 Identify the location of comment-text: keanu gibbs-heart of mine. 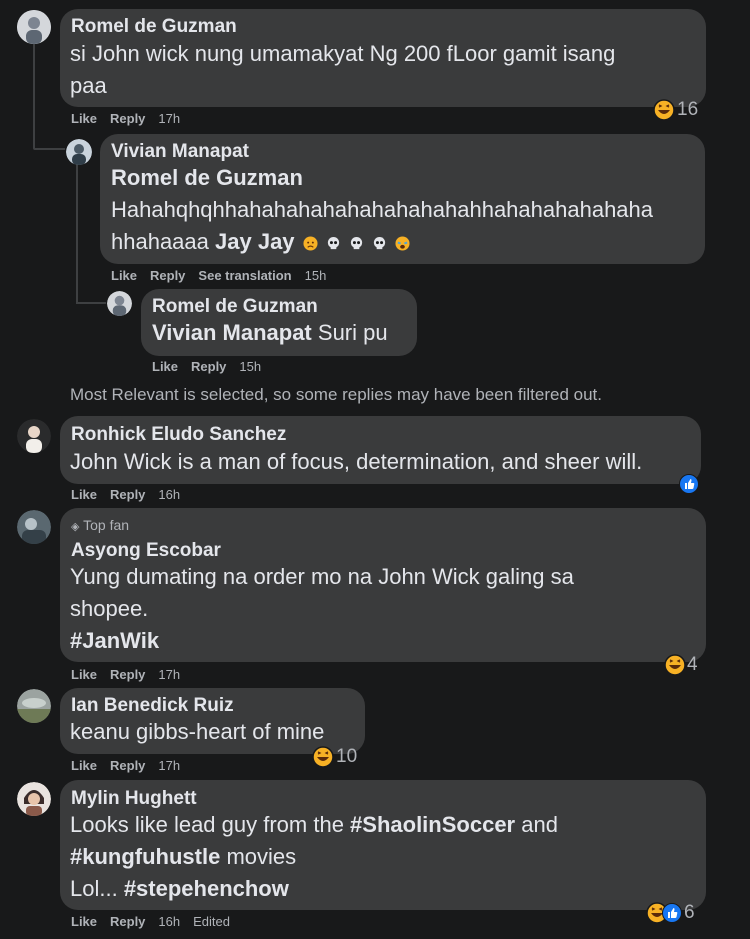
(197, 731).